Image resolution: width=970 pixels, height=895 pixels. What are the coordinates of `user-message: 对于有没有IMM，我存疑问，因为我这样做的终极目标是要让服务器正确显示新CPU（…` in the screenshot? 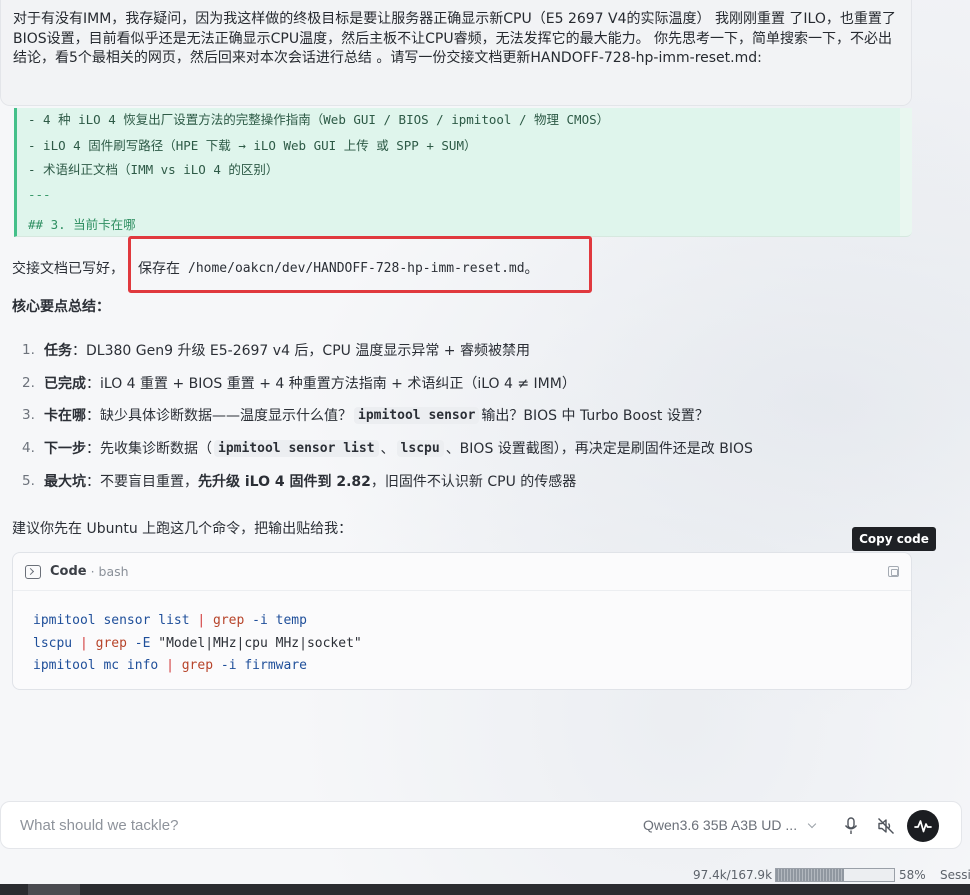 It's located at (456, 53).